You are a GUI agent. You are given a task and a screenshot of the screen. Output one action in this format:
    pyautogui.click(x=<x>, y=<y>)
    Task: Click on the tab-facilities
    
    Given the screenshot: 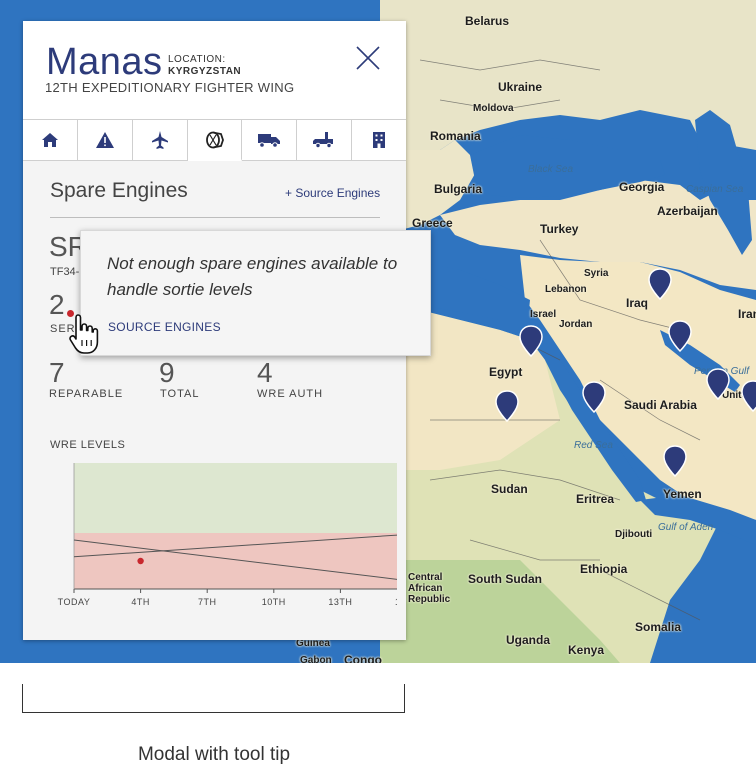 What is the action you would take?
    pyautogui.click(x=379, y=140)
    